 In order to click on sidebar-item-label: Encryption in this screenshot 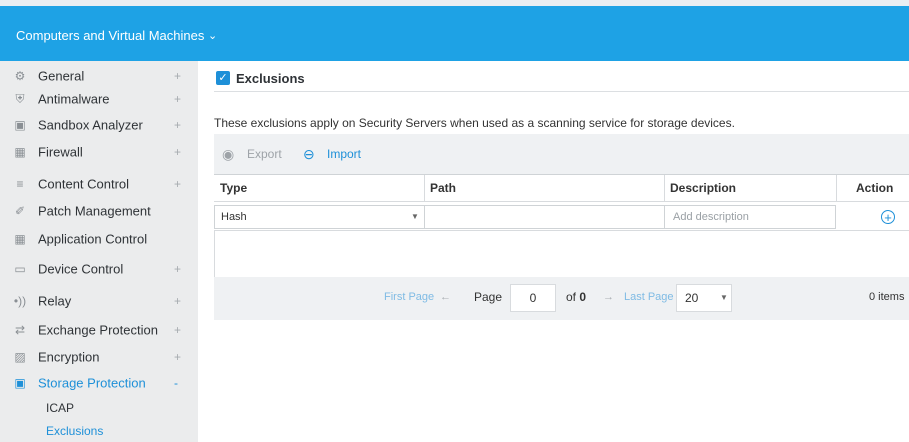, I will do `click(69, 357)`.